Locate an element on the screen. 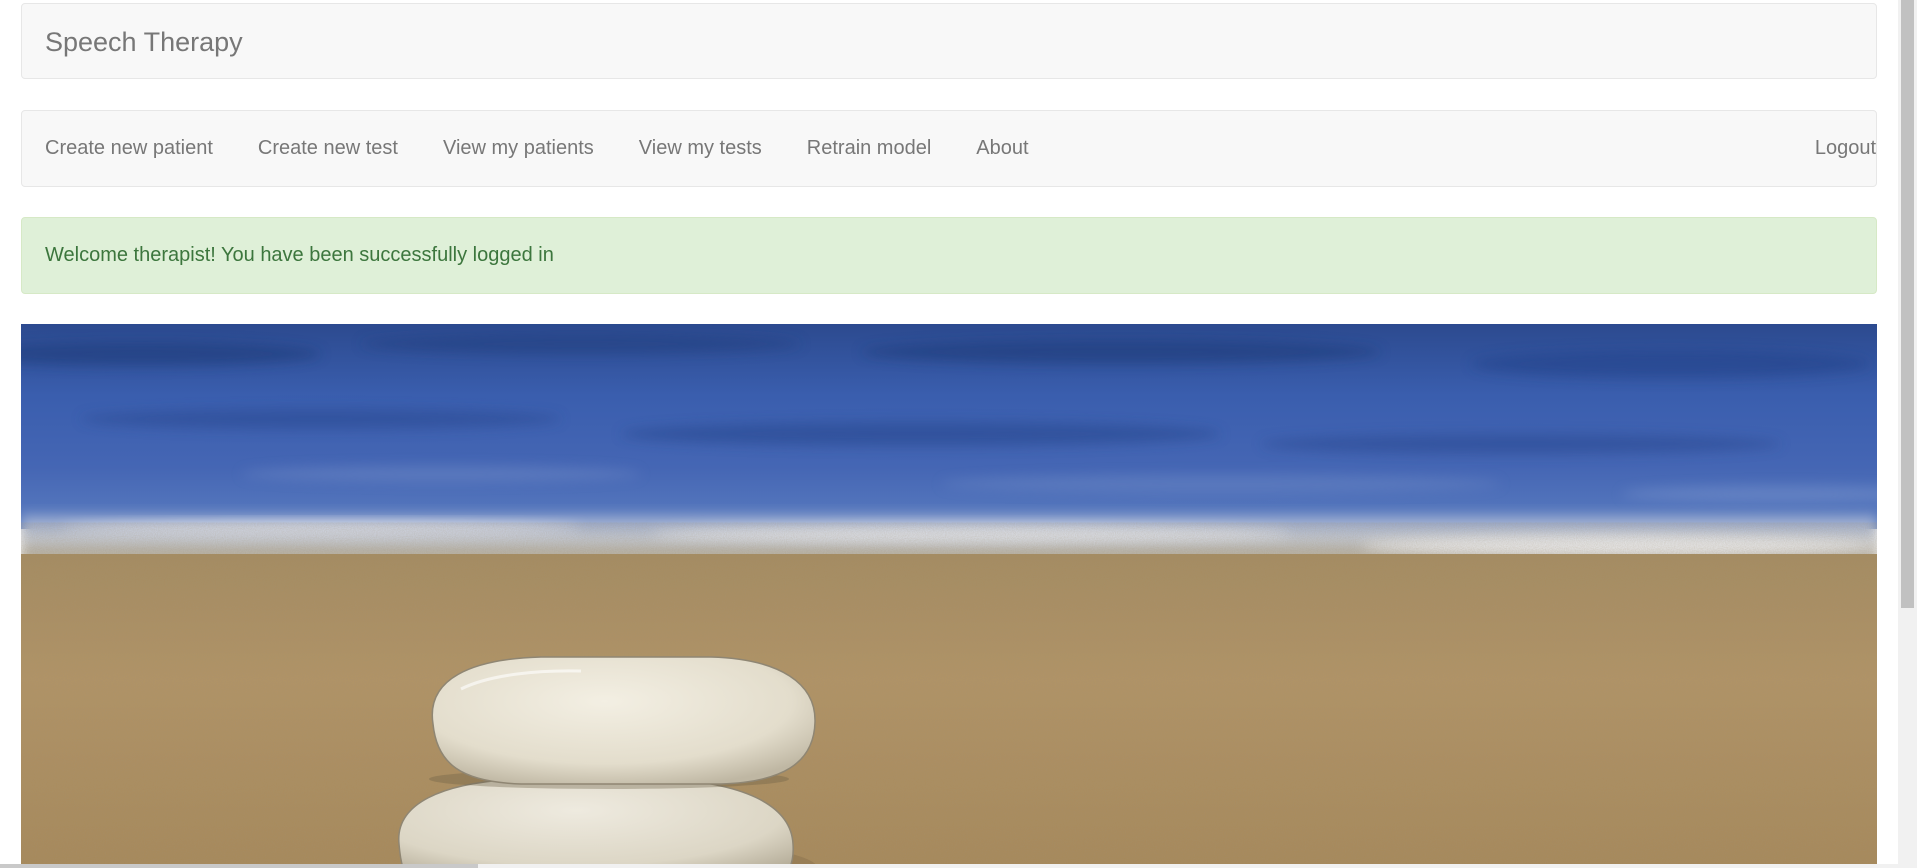 Image resolution: width=1917 pixels, height=868 pixels. nav-retrain-model: Retrain model is located at coordinates (869, 148).